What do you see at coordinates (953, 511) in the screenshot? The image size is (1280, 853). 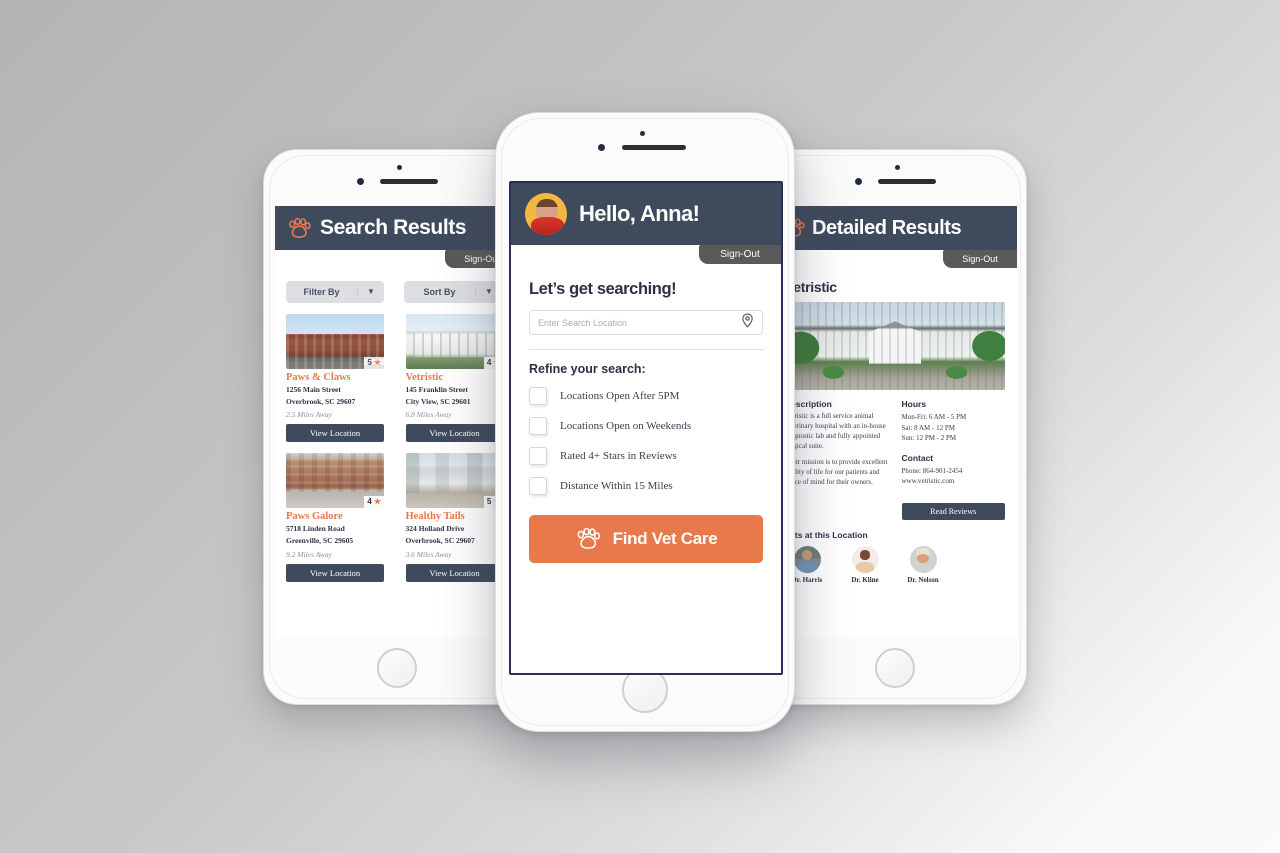 I see `read-reviews-button: Read Reviews` at bounding box center [953, 511].